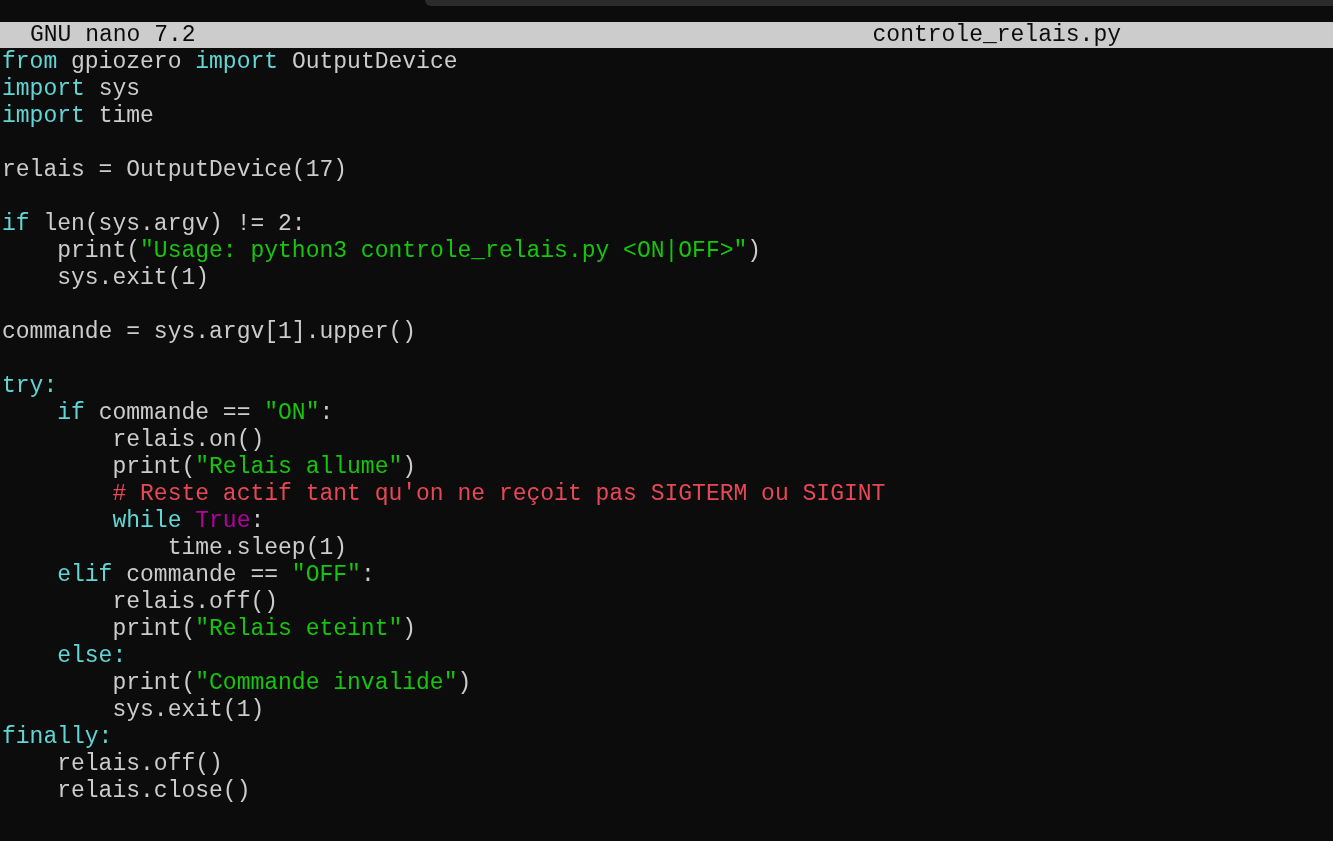 The height and width of the screenshot is (841, 1333). Describe the element at coordinates (188, 521) in the screenshot. I see `code-line: while True:` at that location.